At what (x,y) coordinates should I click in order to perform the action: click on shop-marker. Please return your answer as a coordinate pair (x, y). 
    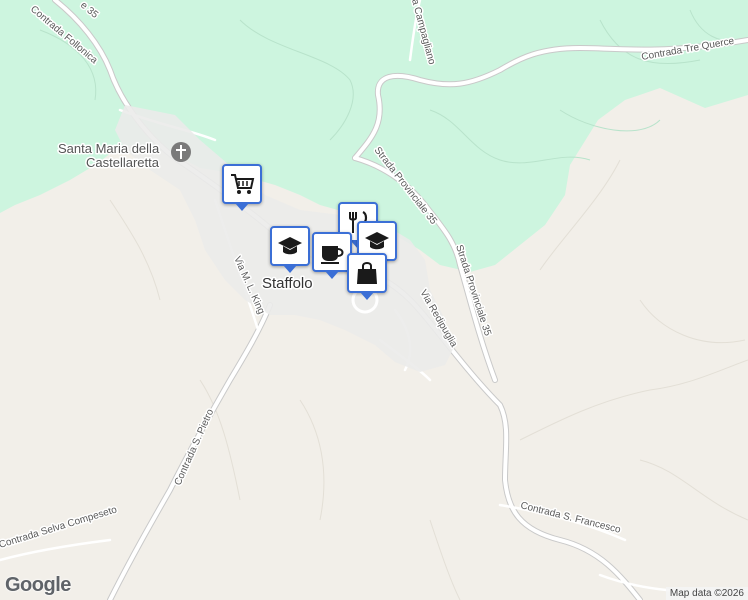
    Looking at the image, I should click on (367, 276).